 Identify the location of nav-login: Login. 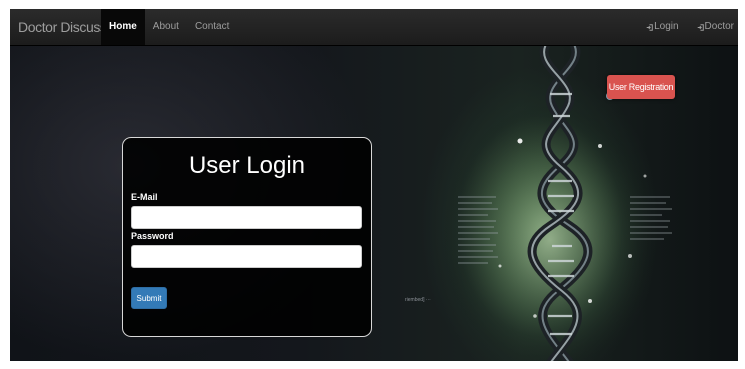
(662, 27).